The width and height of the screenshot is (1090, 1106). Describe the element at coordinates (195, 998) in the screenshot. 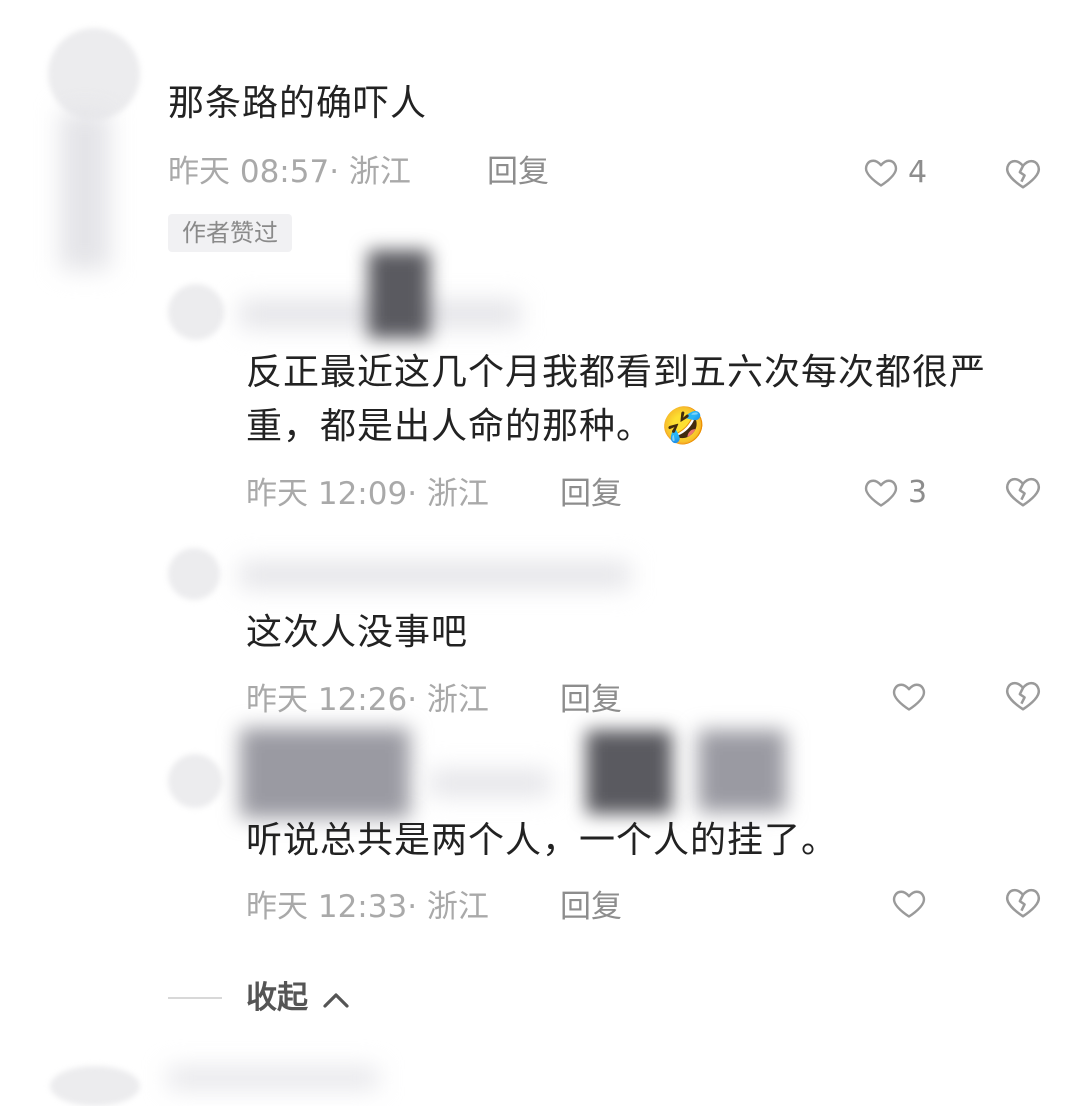

I see `collapse-divider` at that location.